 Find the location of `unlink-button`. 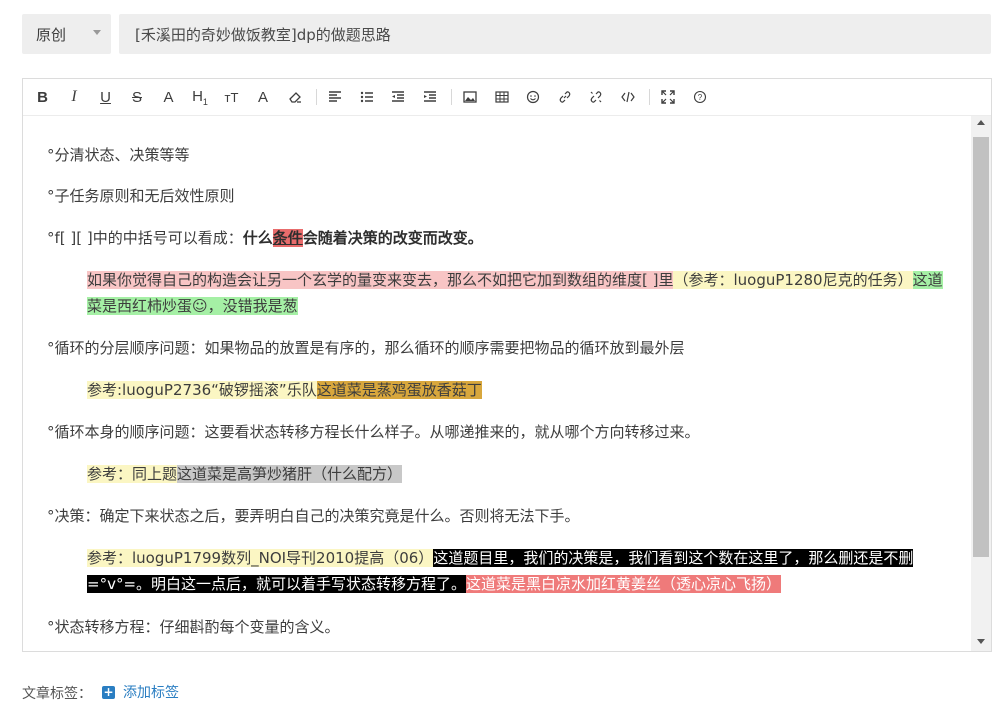

unlink-button is located at coordinates (596, 97).